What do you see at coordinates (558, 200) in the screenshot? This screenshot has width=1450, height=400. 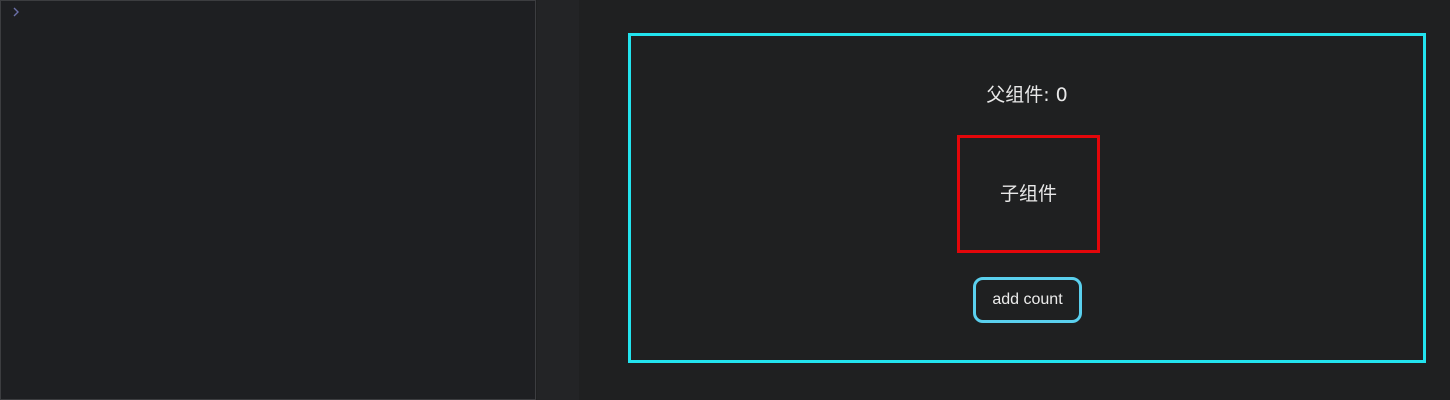 I see `pane-divider` at bounding box center [558, 200].